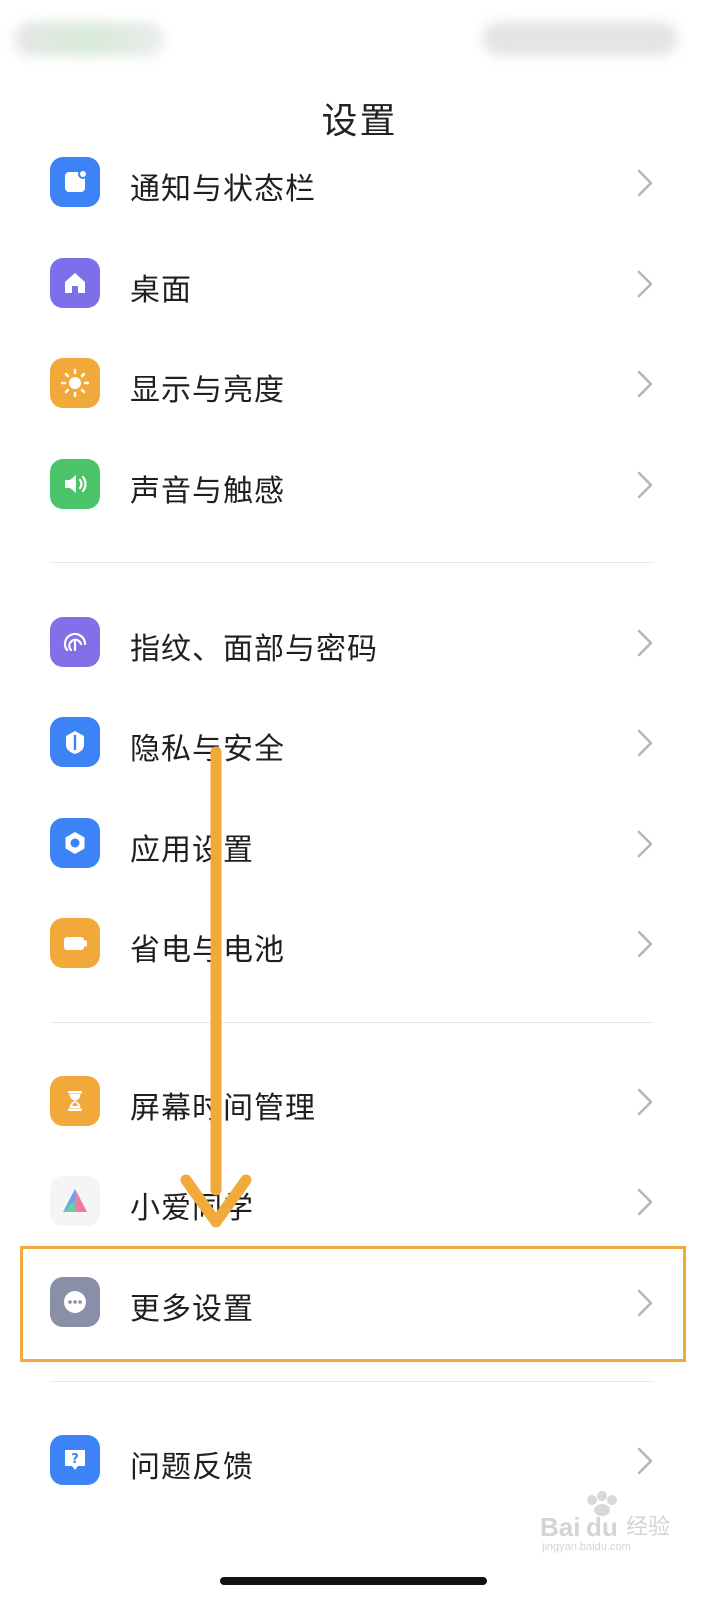 Image resolution: width=719 pixels, height=1600 pixels. What do you see at coordinates (602, 1527) in the screenshot?
I see `svg-text: du` at bounding box center [602, 1527].